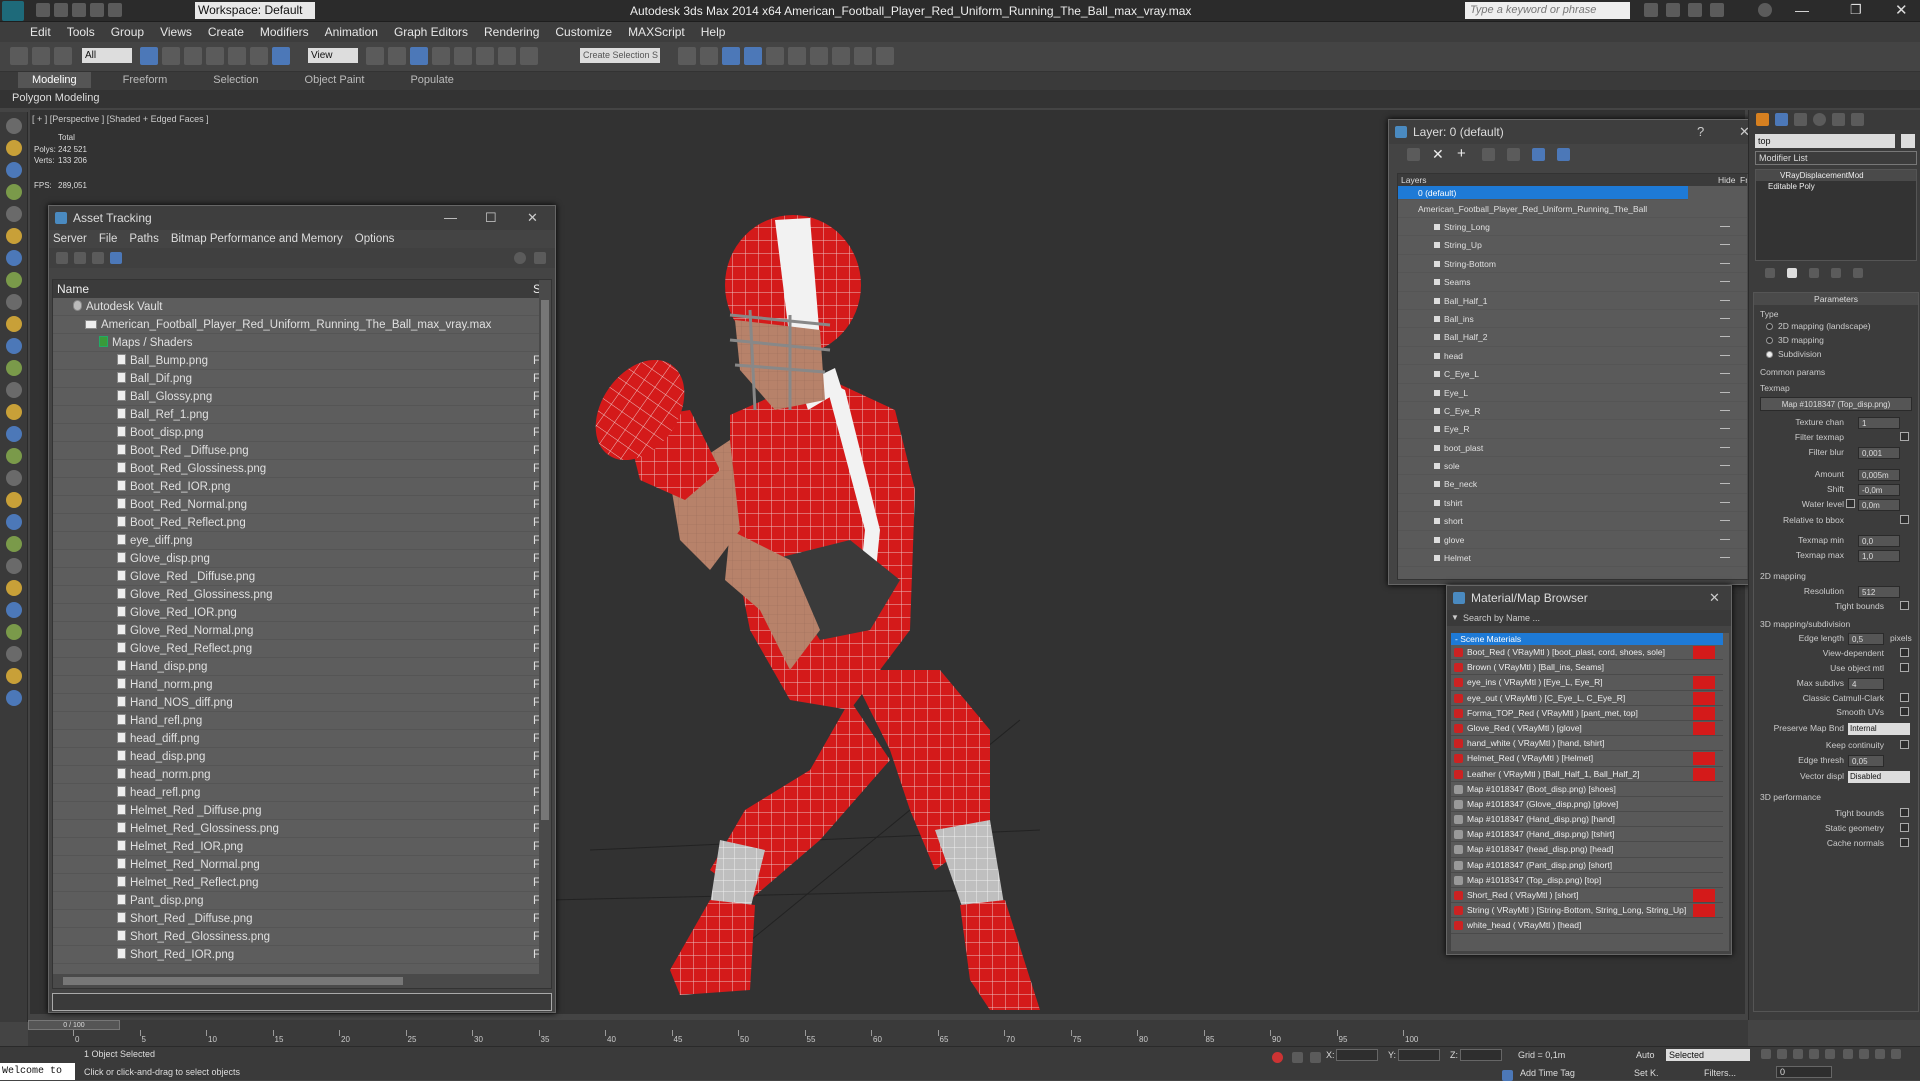 The width and height of the screenshot is (1920, 1081). Describe the element at coordinates (302, 793) in the screenshot. I see `asset-row: head_refl.png F` at that location.